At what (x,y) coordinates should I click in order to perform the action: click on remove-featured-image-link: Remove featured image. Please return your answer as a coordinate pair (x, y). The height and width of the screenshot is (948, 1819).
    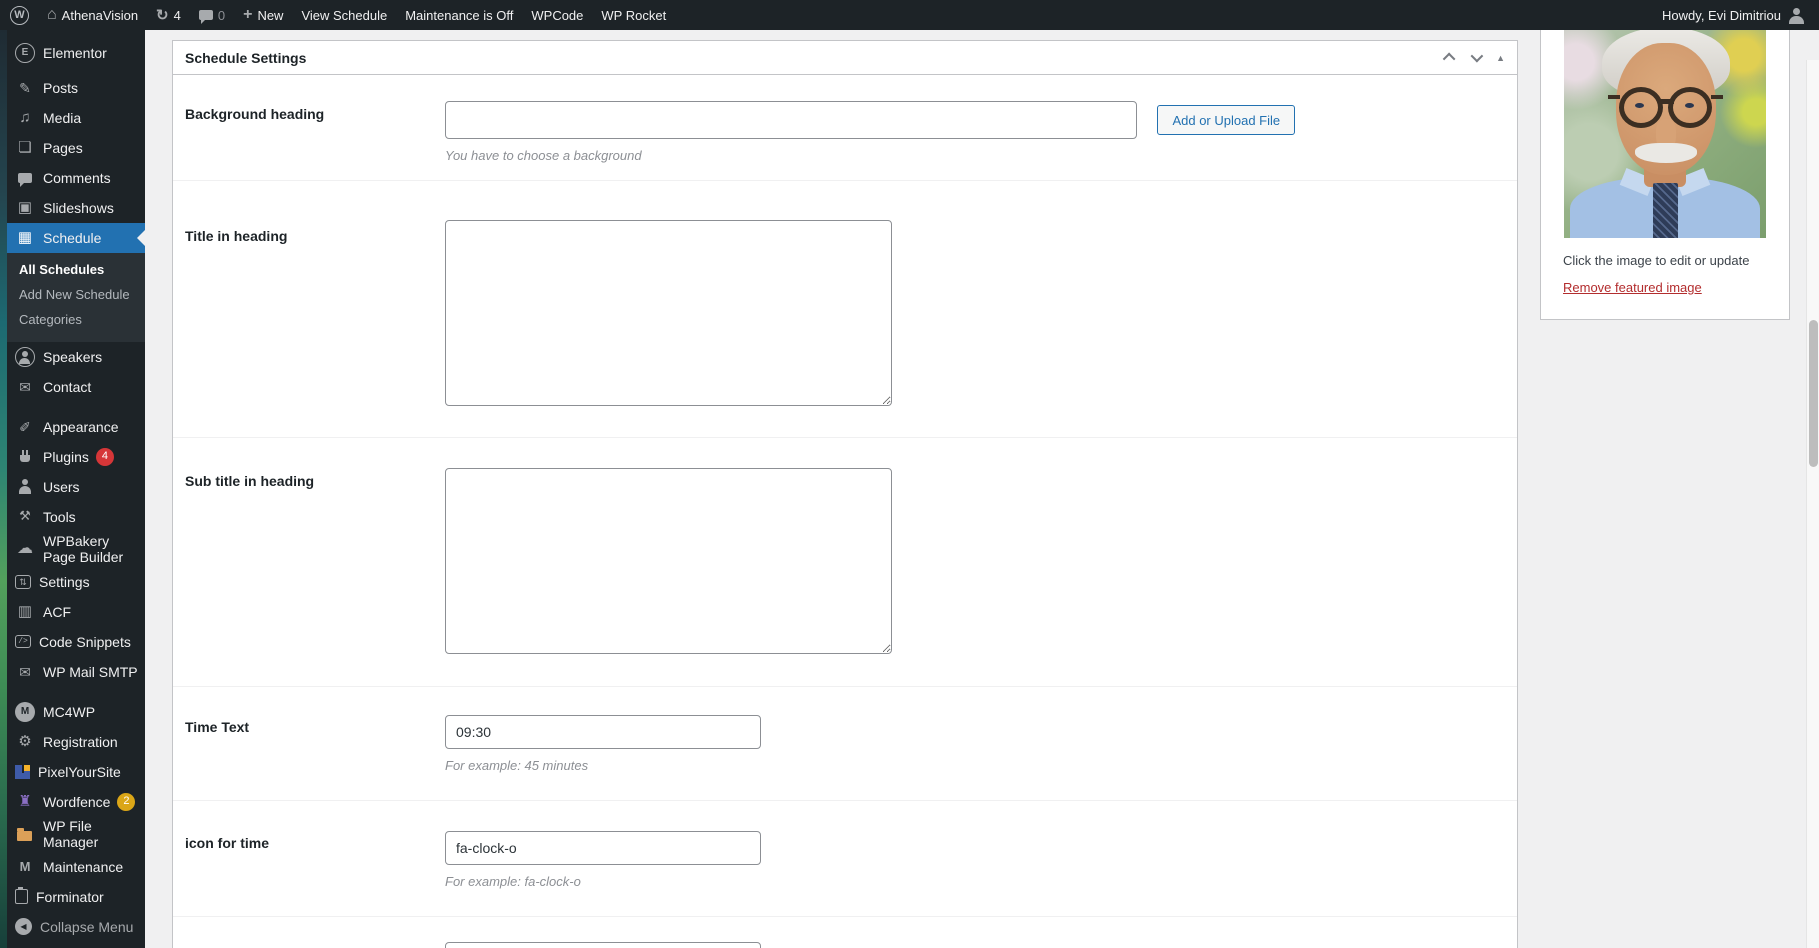
    Looking at the image, I should click on (1632, 287).